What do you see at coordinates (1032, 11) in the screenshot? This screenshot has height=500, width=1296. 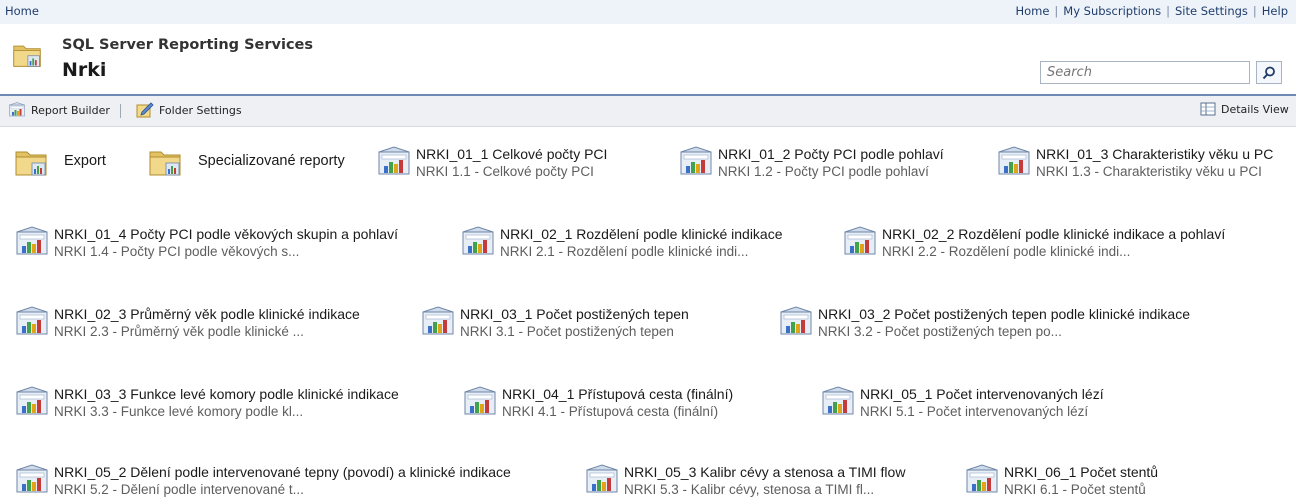 I see `home-link: Home` at bounding box center [1032, 11].